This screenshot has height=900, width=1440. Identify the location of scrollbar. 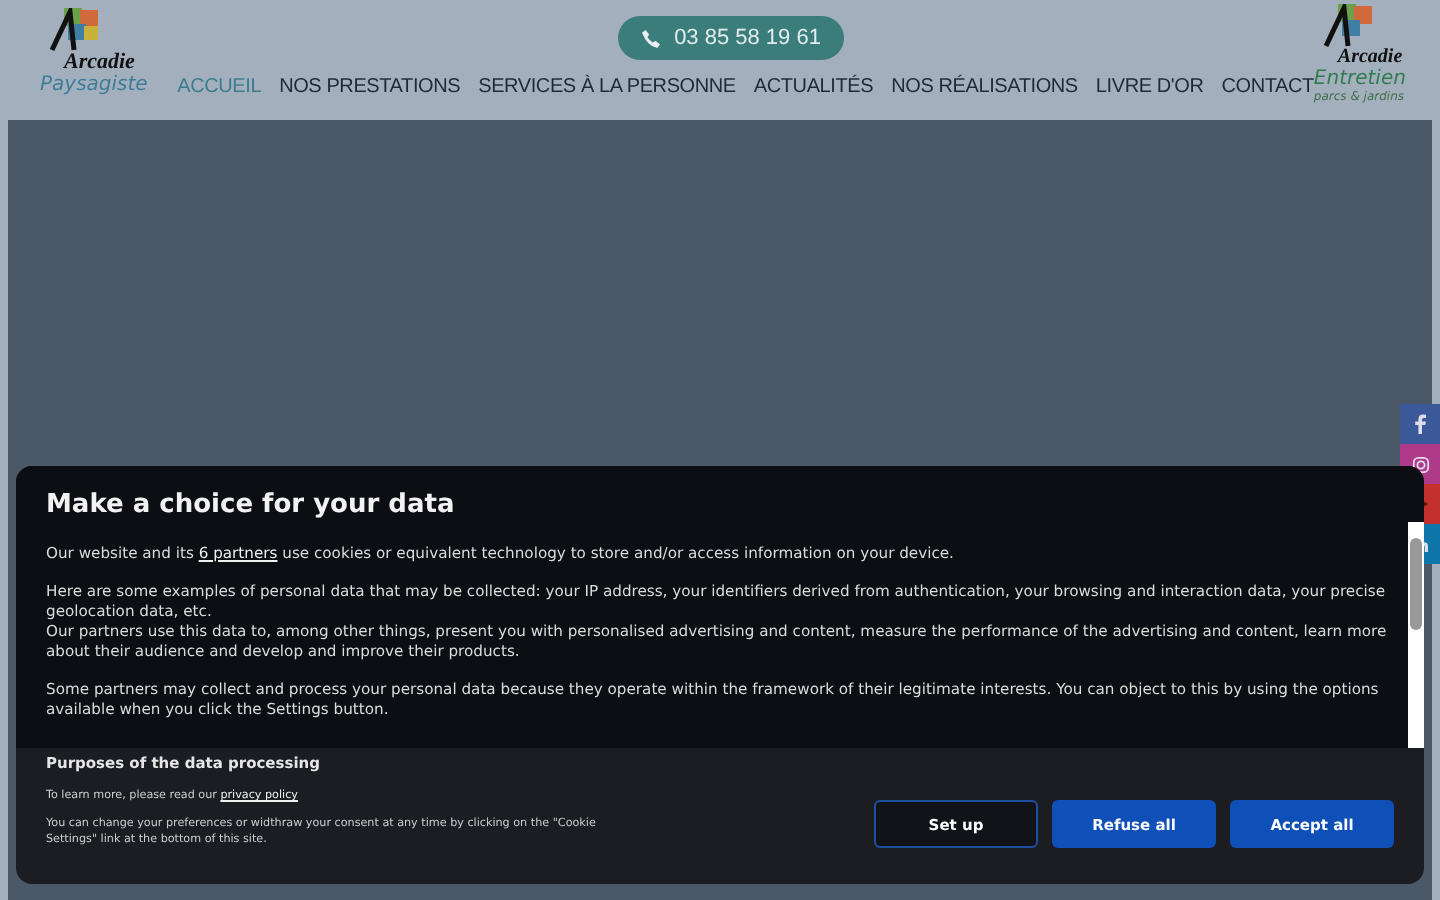
(1416, 635).